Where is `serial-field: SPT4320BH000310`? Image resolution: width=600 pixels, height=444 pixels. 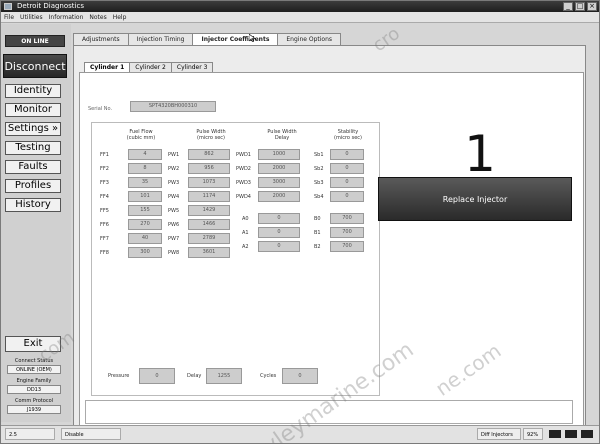
serial-field: SPT4320BH000310 is located at coordinates (173, 106).